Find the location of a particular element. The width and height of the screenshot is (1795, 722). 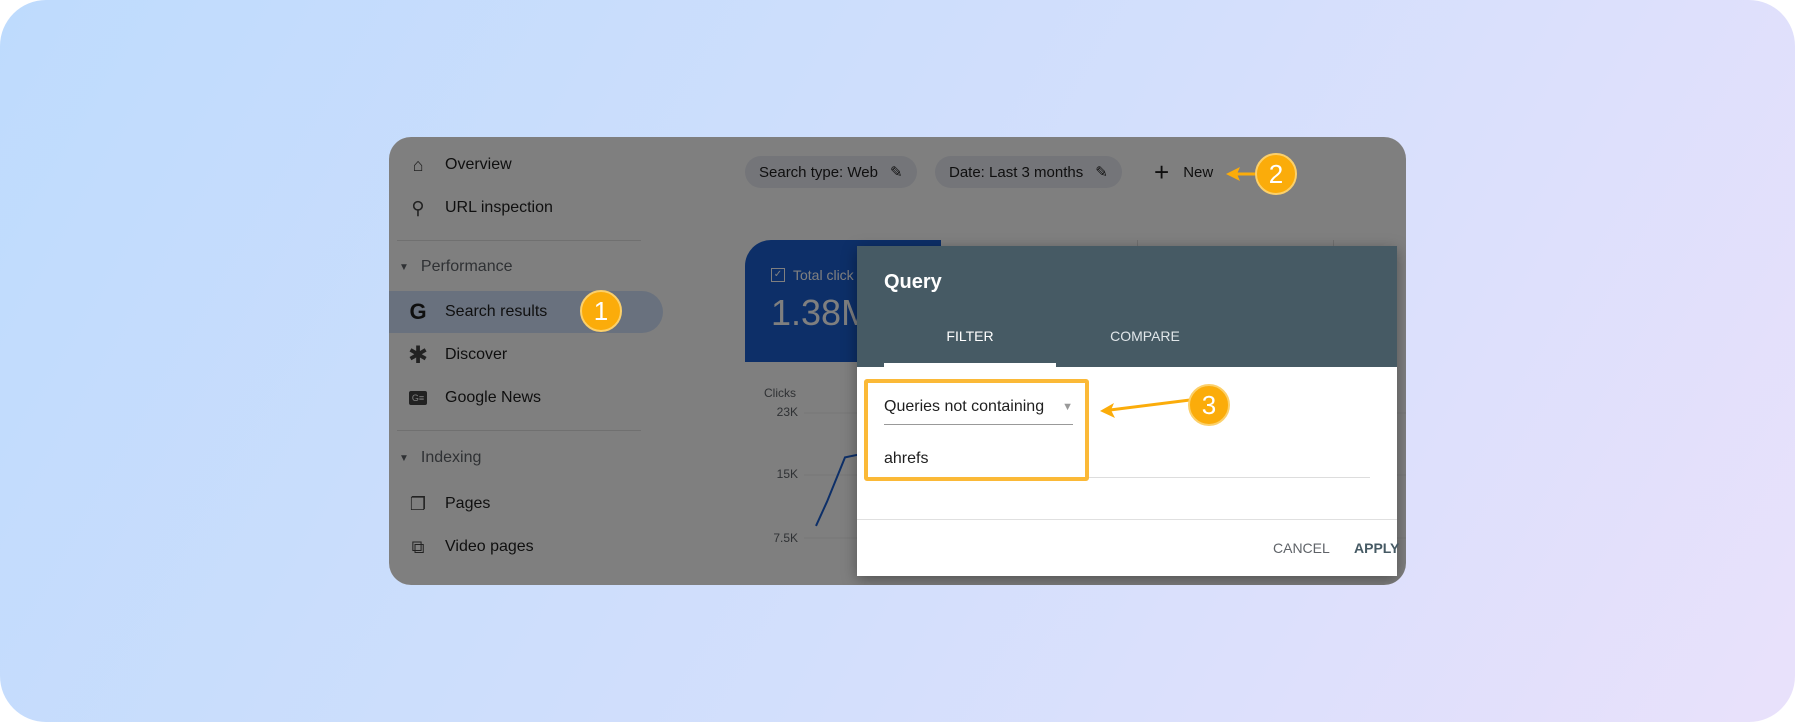

annotation-badge-1: 1 is located at coordinates (601, 311).